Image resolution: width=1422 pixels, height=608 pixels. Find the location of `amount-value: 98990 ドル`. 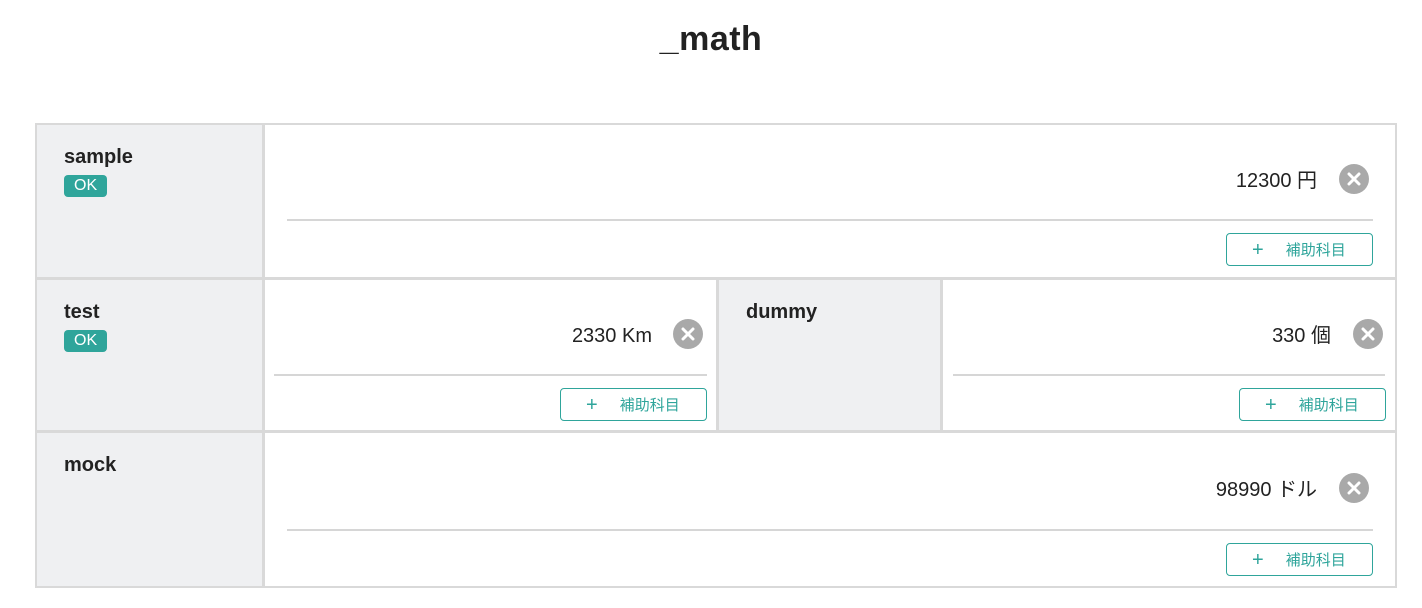

amount-value: 98990 ドル is located at coordinates (1266, 490).